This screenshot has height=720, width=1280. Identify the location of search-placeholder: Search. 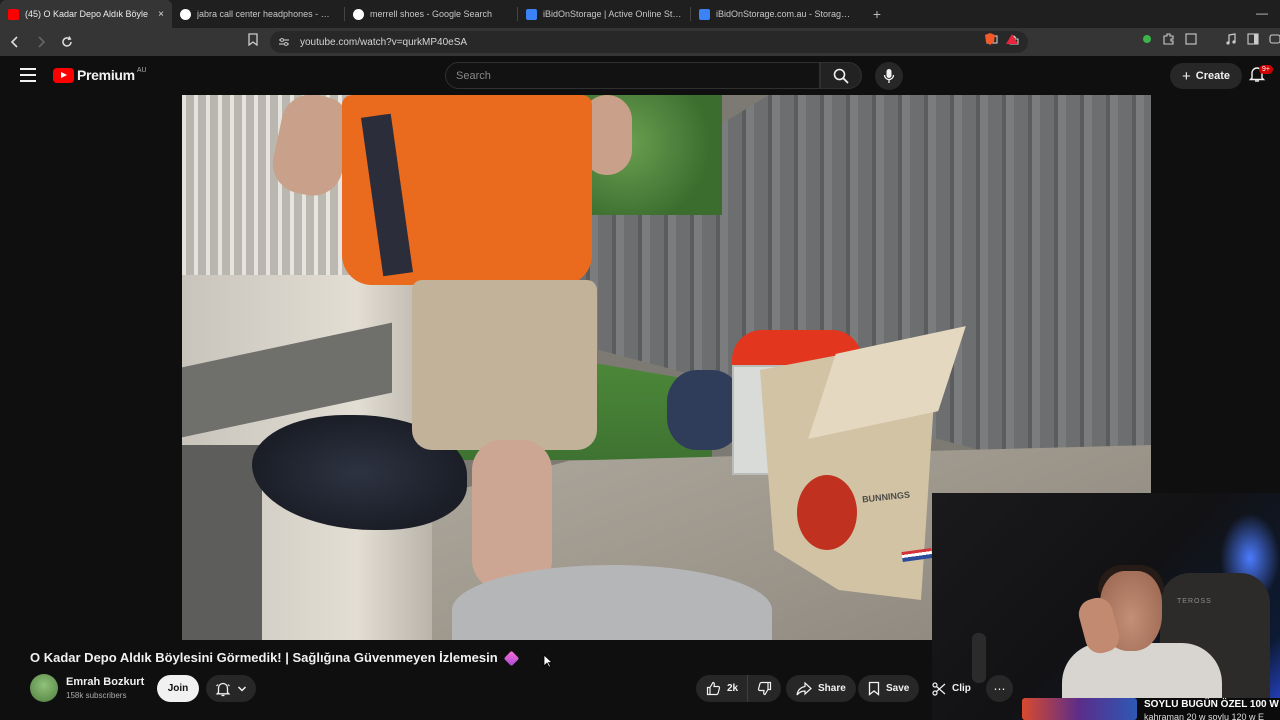
(473, 75).